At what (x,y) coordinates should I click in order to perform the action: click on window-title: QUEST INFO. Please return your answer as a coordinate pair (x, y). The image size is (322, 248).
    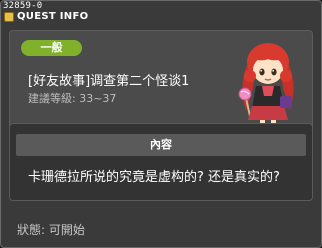
    Looking at the image, I should click on (53, 16).